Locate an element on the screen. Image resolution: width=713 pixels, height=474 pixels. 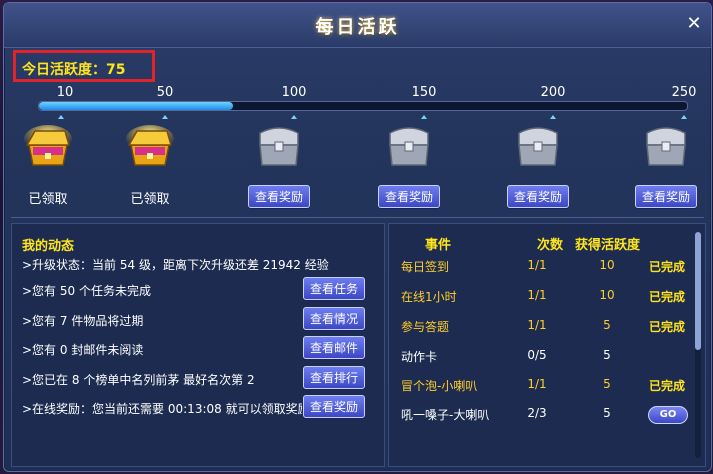
reward-slot-100: 查看奖励 is located at coordinates (279, 166).